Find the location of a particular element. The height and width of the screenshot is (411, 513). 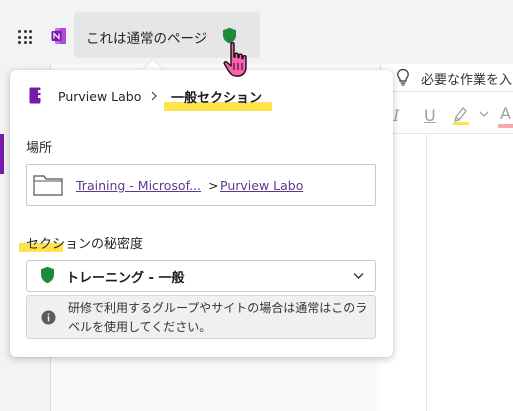

onenote-icon is located at coordinates (59, 36).